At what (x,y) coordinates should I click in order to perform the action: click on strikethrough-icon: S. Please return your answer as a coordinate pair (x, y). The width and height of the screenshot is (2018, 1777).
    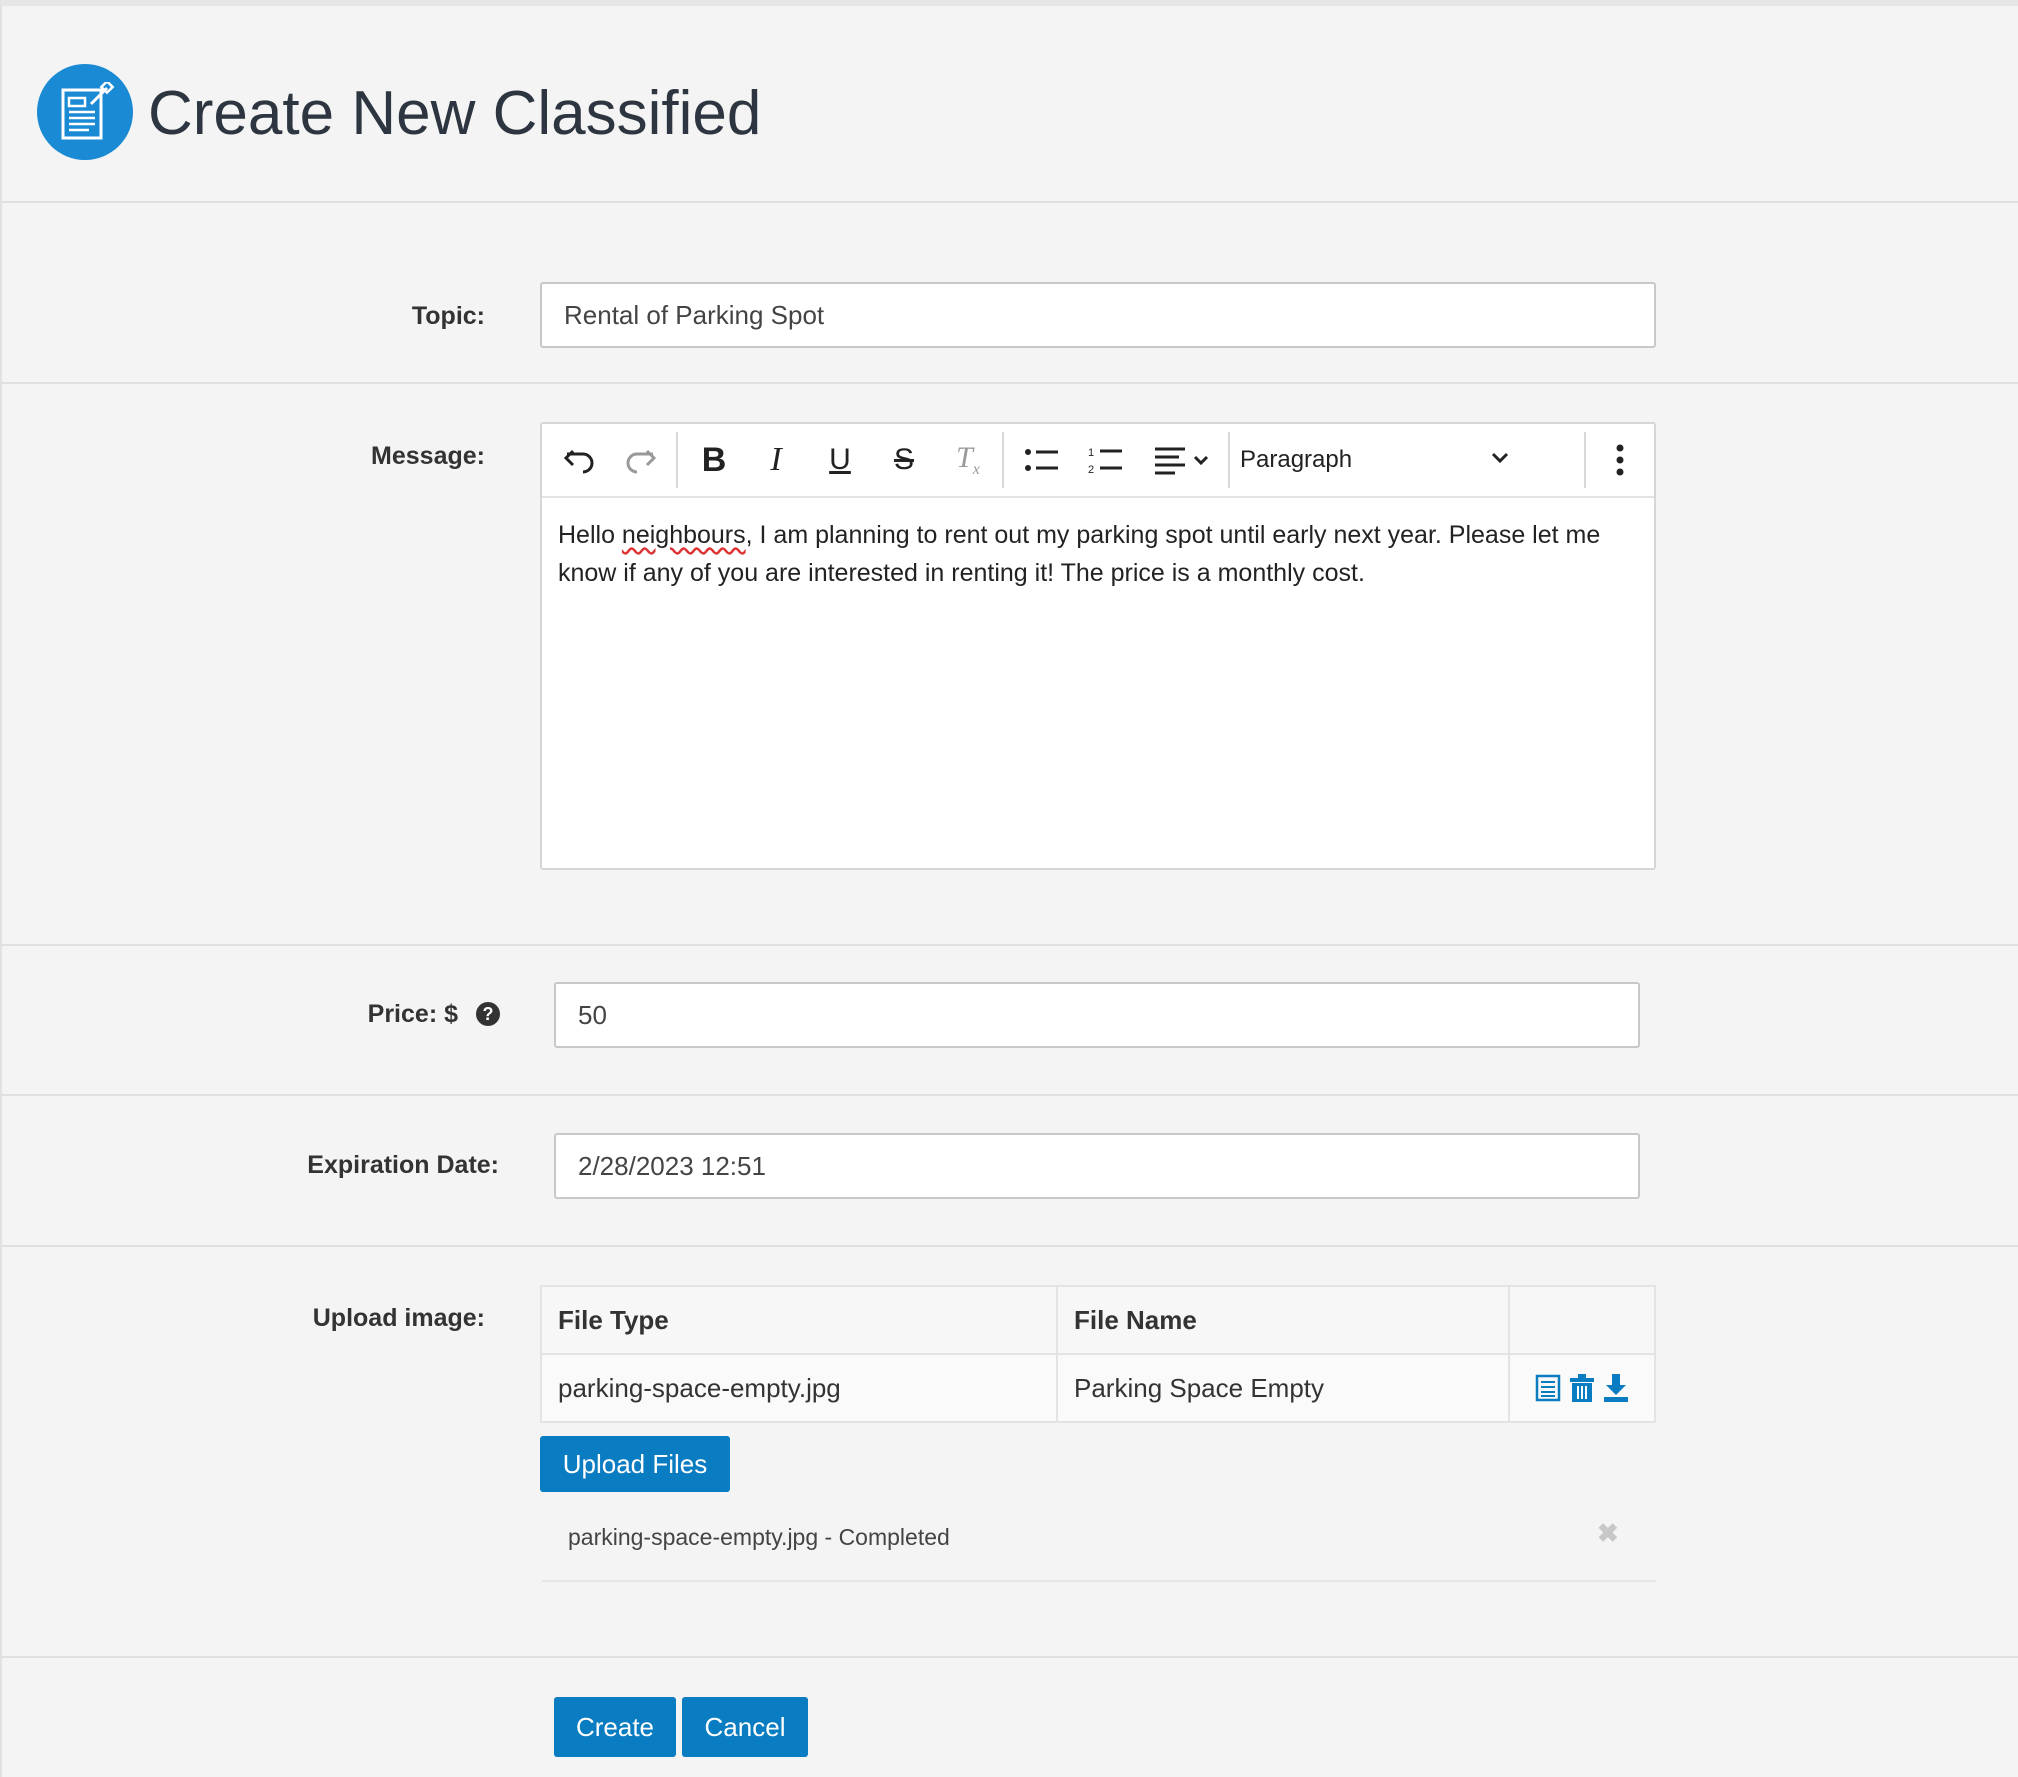
    Looking at the image, I should click on (904, 460).